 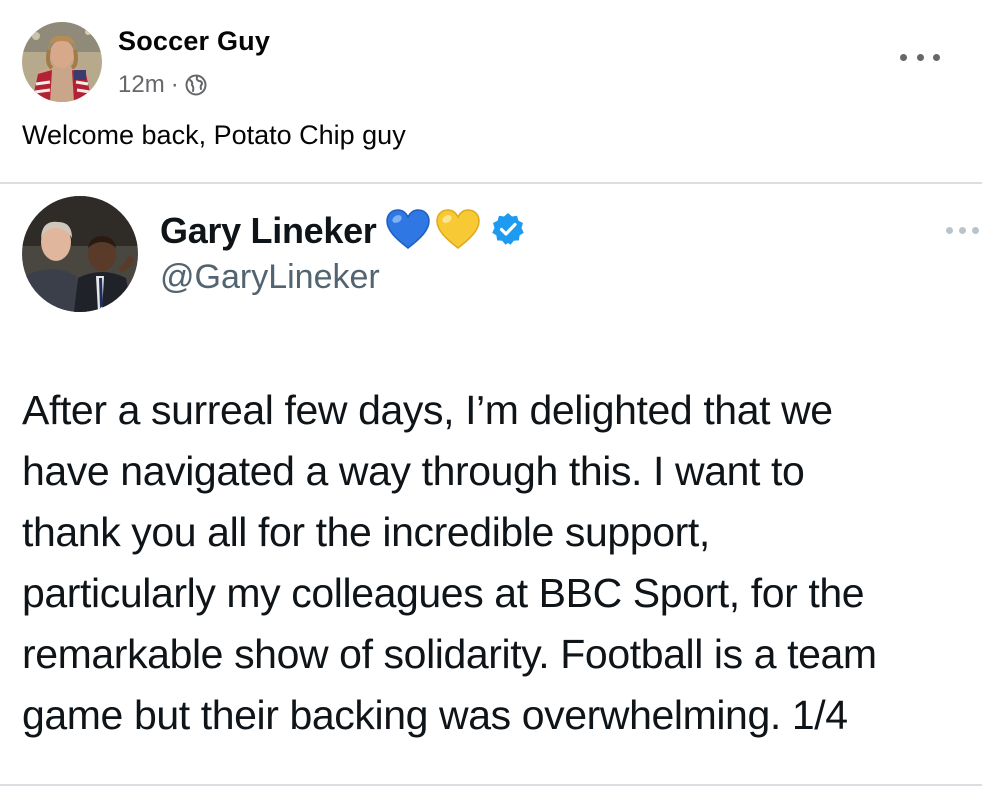 What do you see at coordinates (196, 85) in the screenshot?
I see `globe-icon` at bounding box center [196, 85].